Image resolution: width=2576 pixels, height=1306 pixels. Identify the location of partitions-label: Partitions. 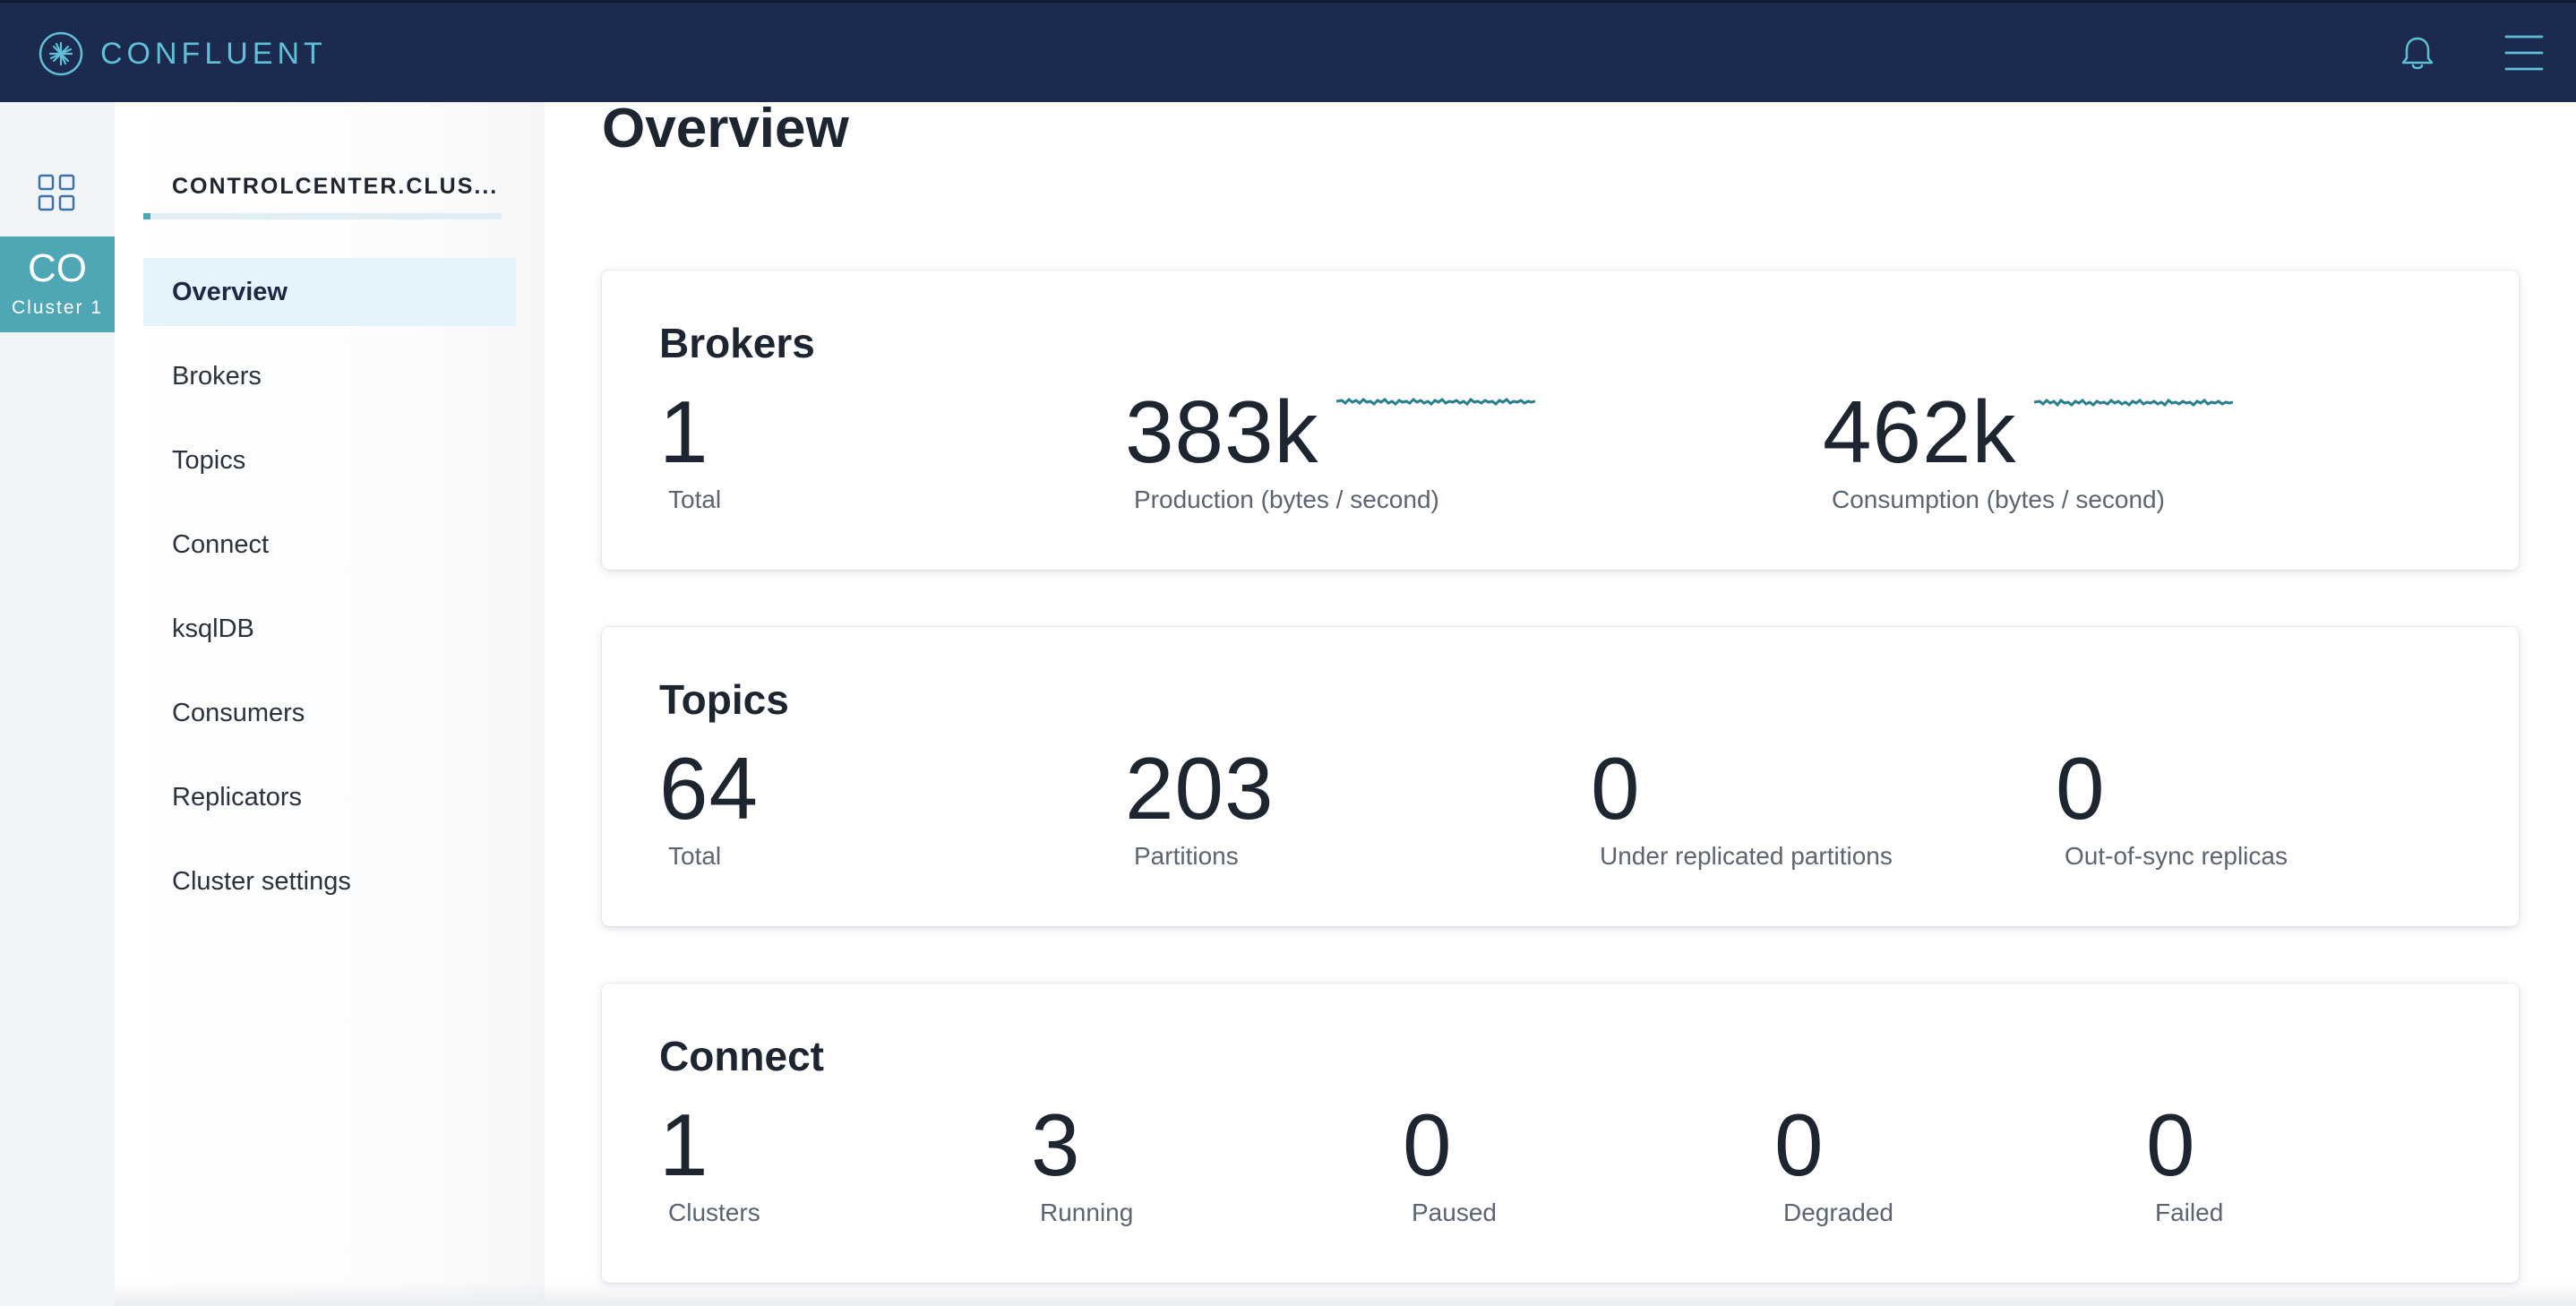
(1186, 856).